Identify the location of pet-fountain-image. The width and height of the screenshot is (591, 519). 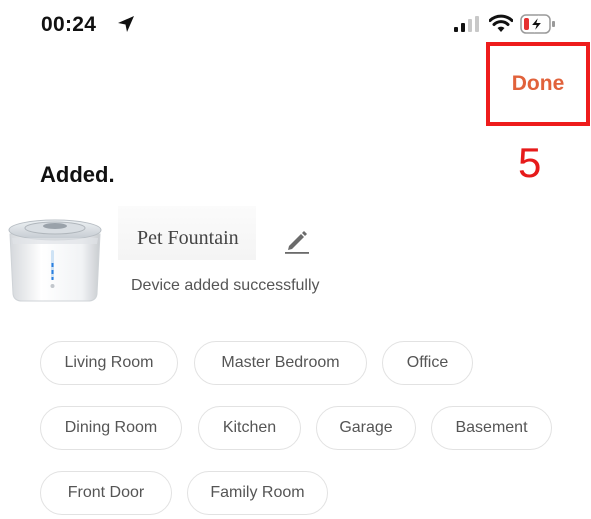
(55, 260).